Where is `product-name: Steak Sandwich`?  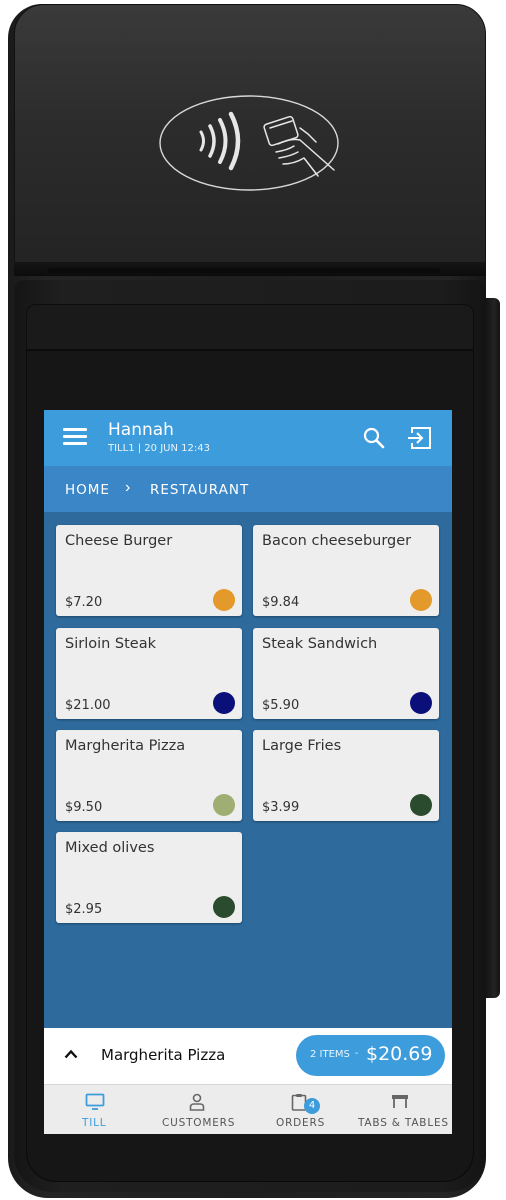 product-name: Steak Sandwich is located at coordinates (320, 644).